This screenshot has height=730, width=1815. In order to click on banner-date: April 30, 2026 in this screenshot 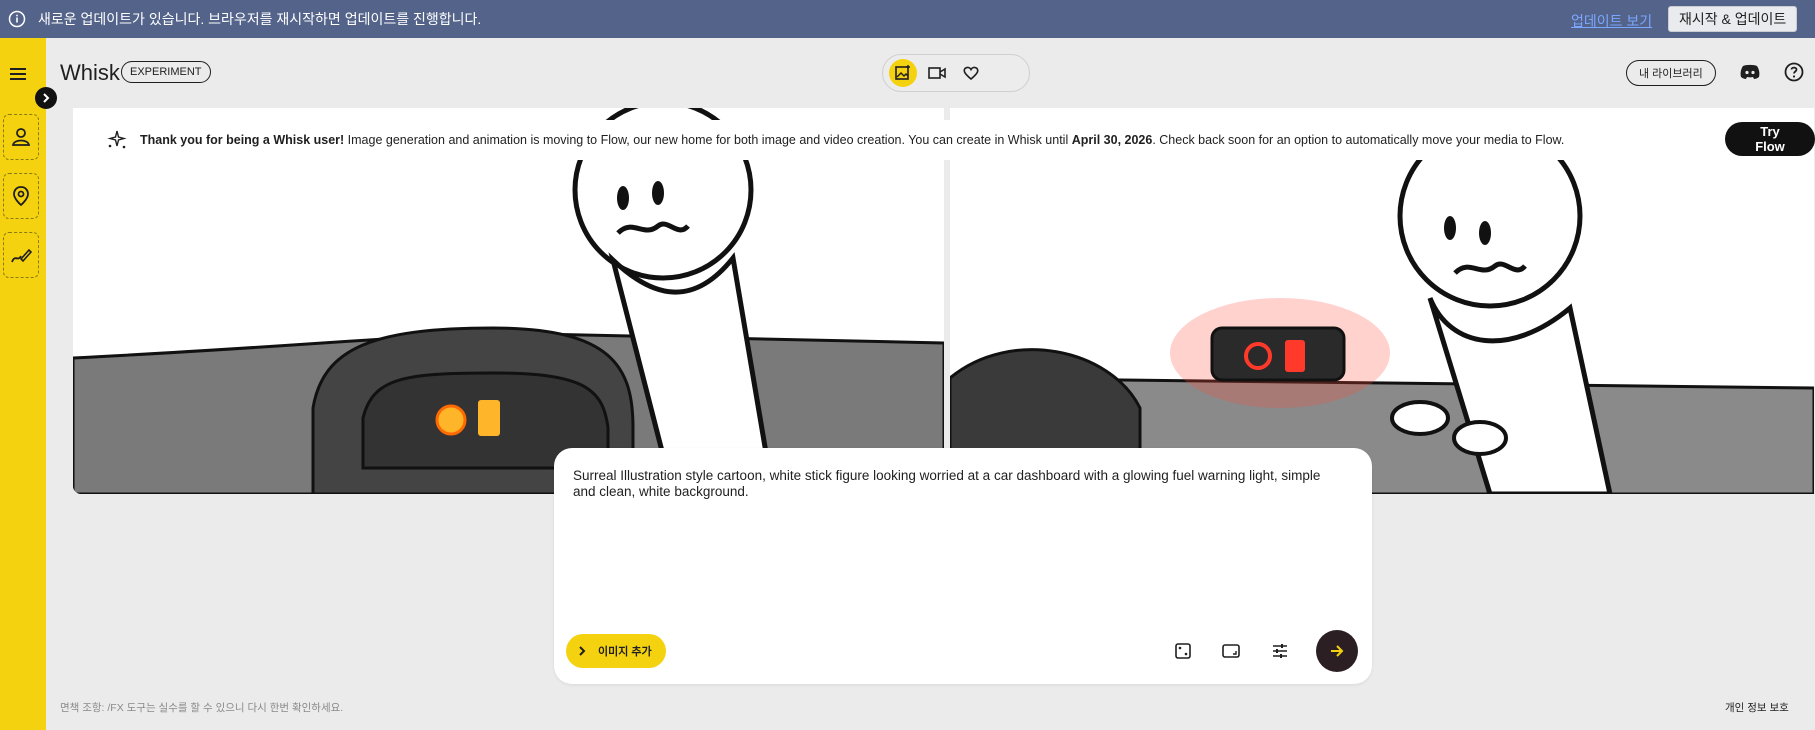, I will do `click(1112, 140)`.